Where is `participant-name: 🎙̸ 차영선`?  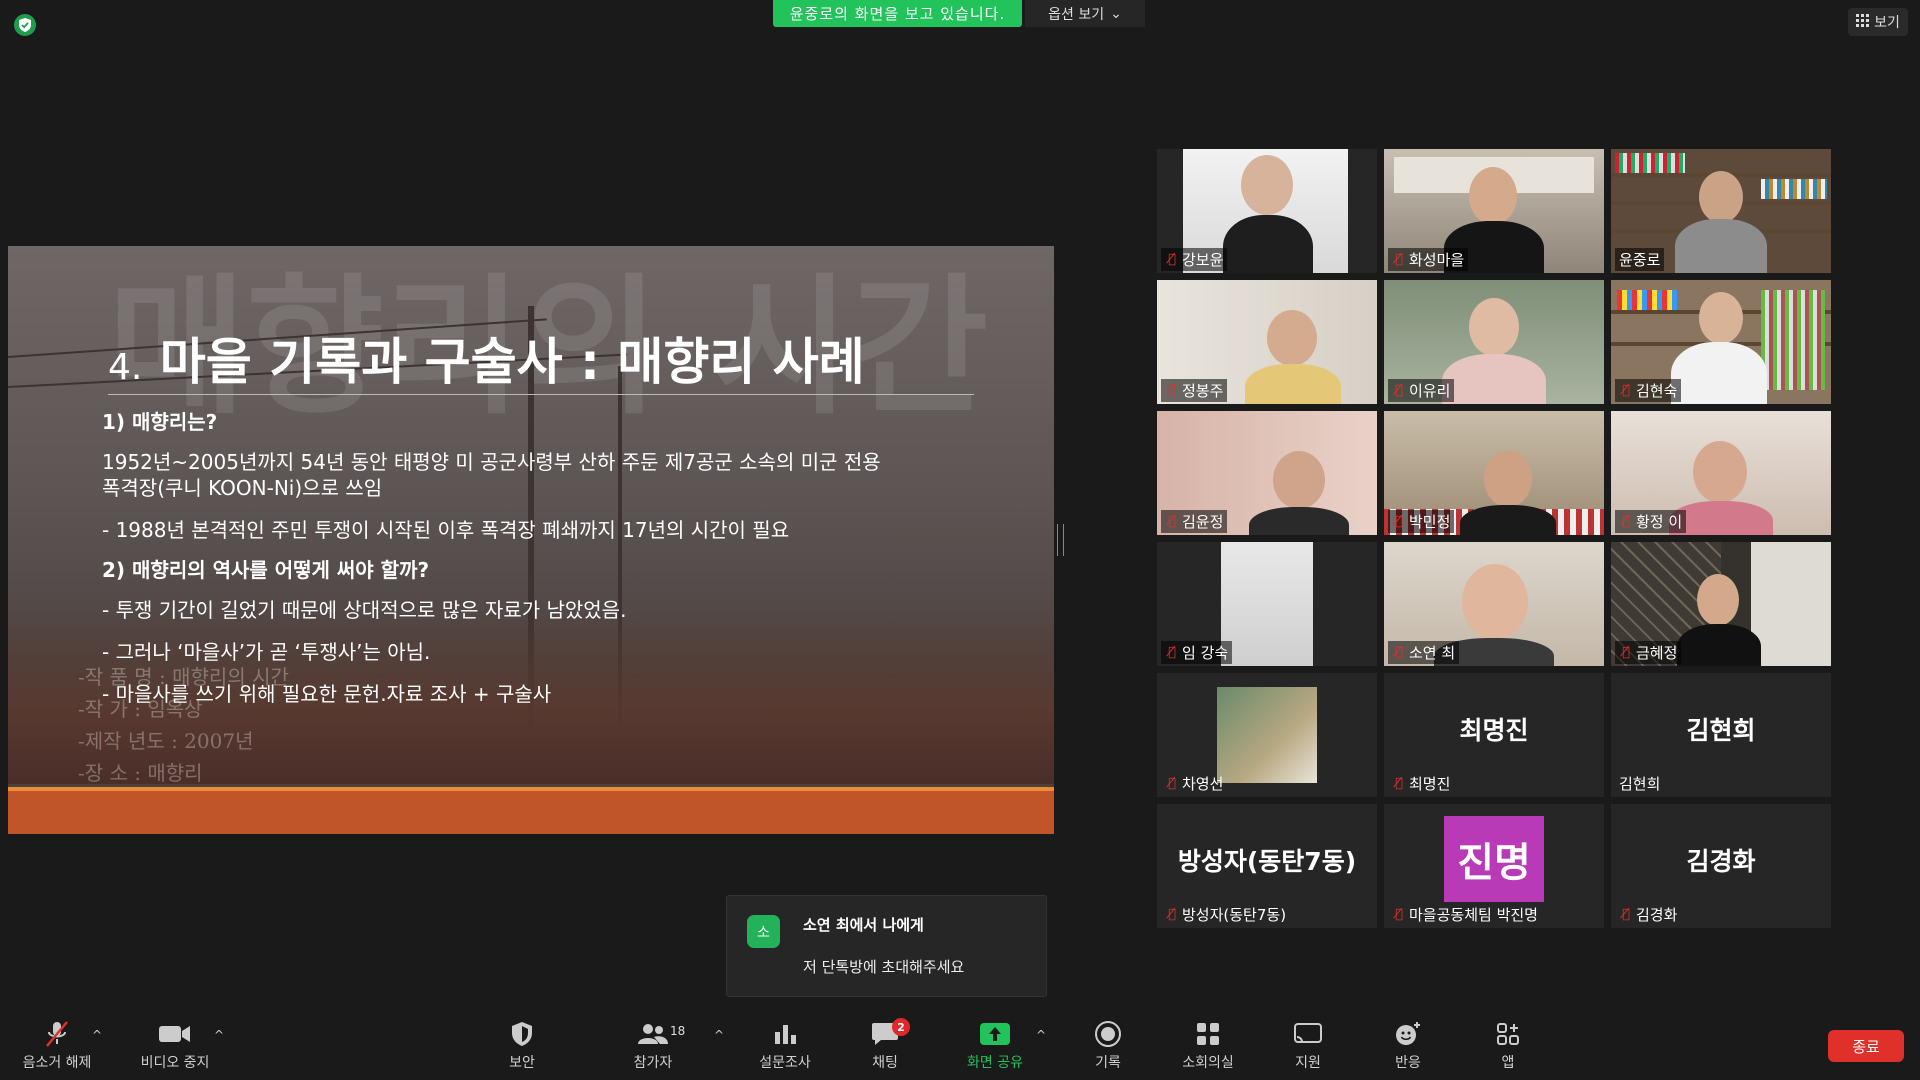 participant-name: 🎙̸ 차영선 is located at coordinates (1194, 783).